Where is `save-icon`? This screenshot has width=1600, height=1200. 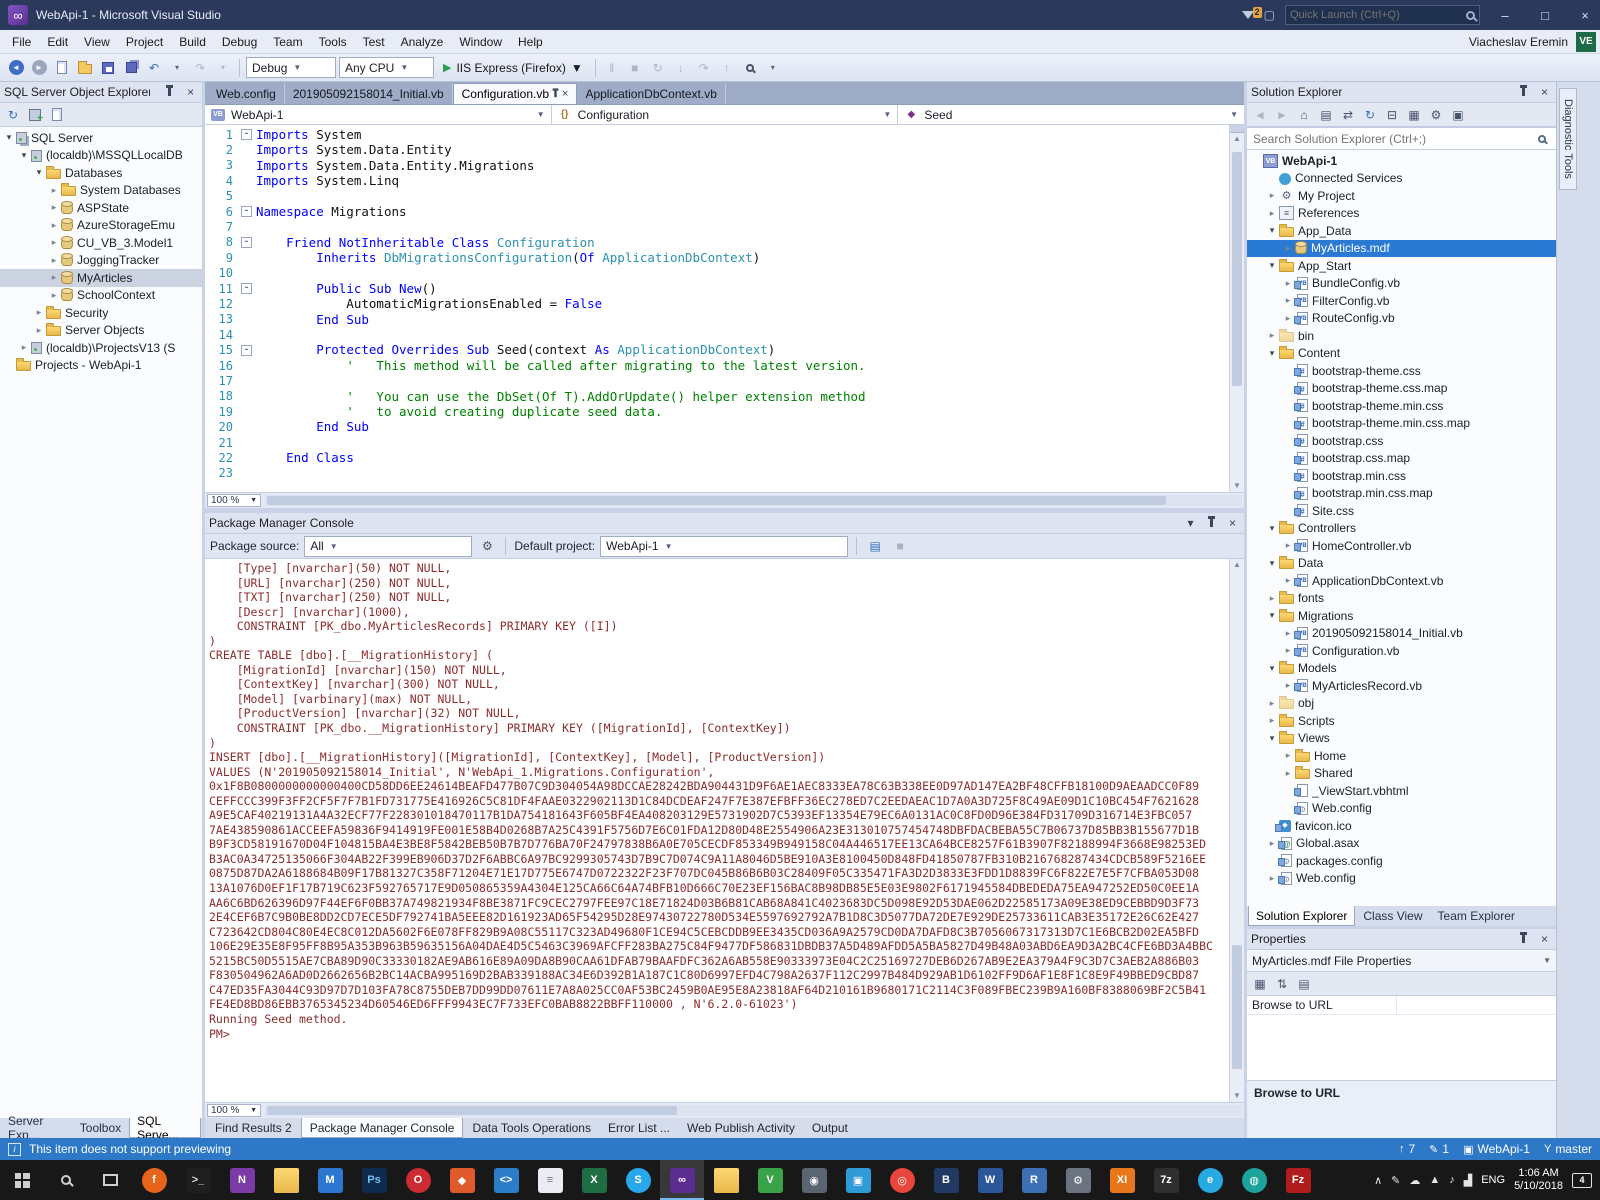
save-icon is located at coordinates (108, 68).